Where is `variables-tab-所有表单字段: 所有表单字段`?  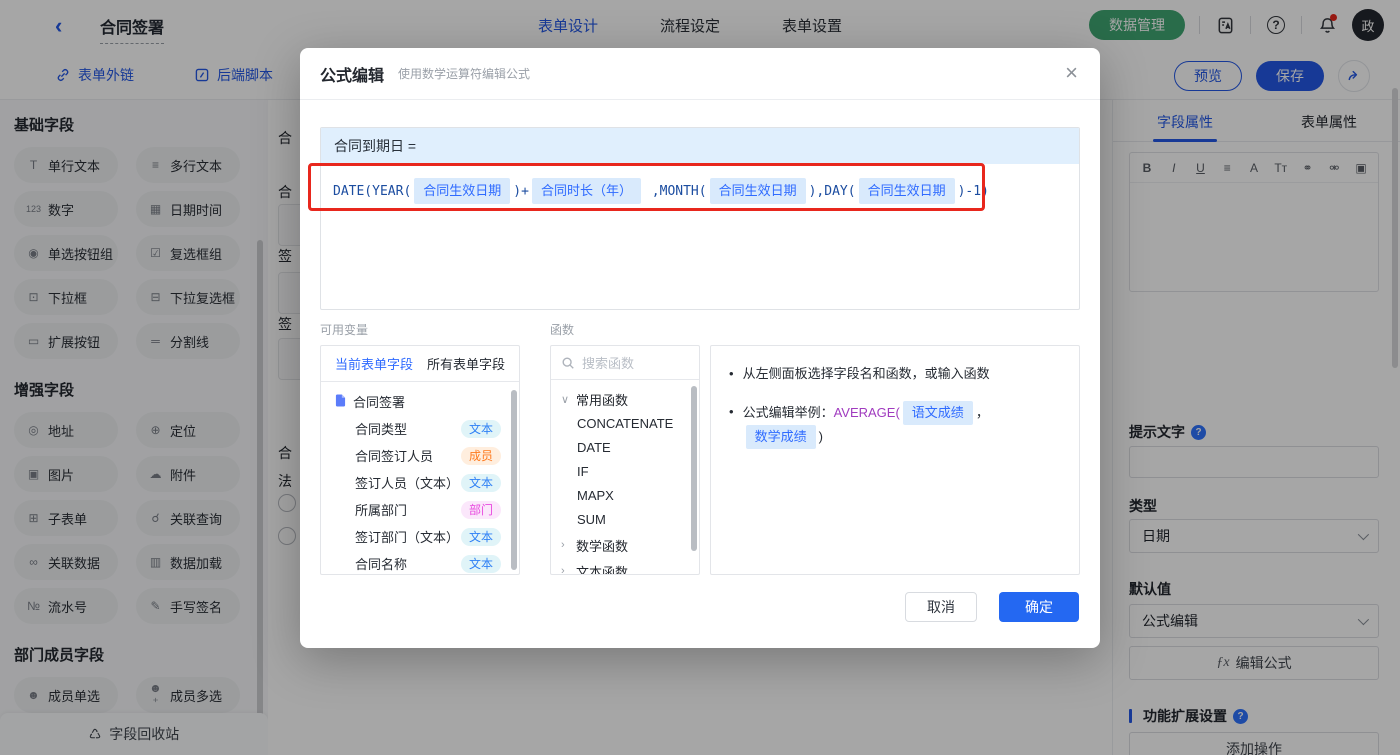 variables-tab-所有表单字段: 所有表单字段 is located at coordinates (466, 363).